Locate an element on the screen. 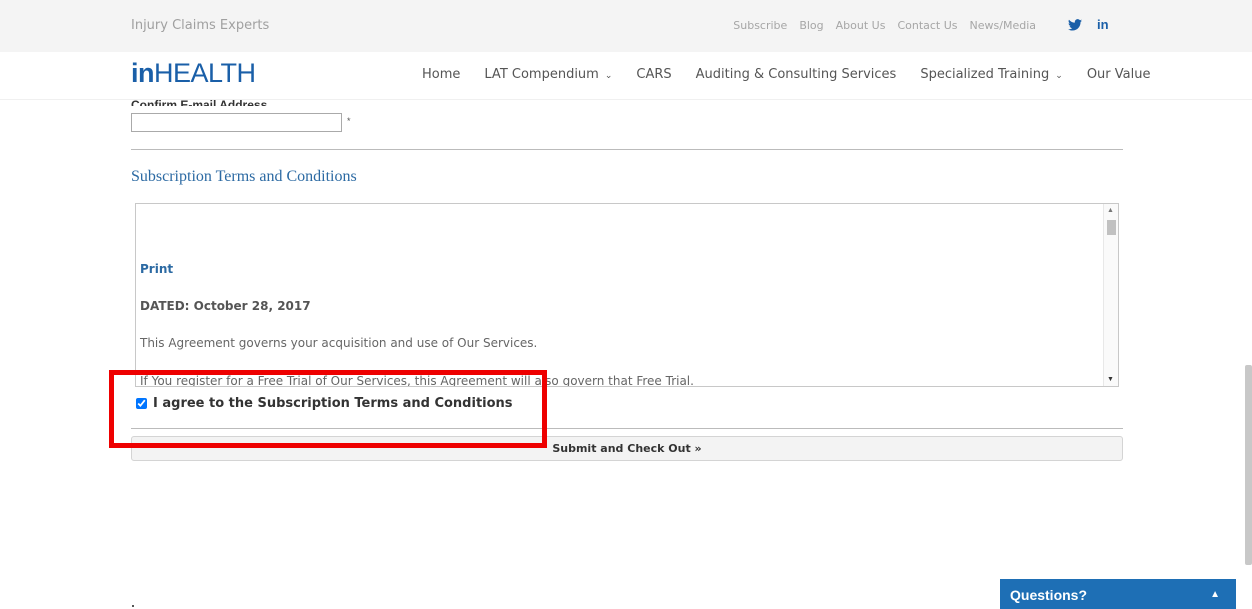  top-link-contact-us: Contact Us is located at coordinates (927, 25).